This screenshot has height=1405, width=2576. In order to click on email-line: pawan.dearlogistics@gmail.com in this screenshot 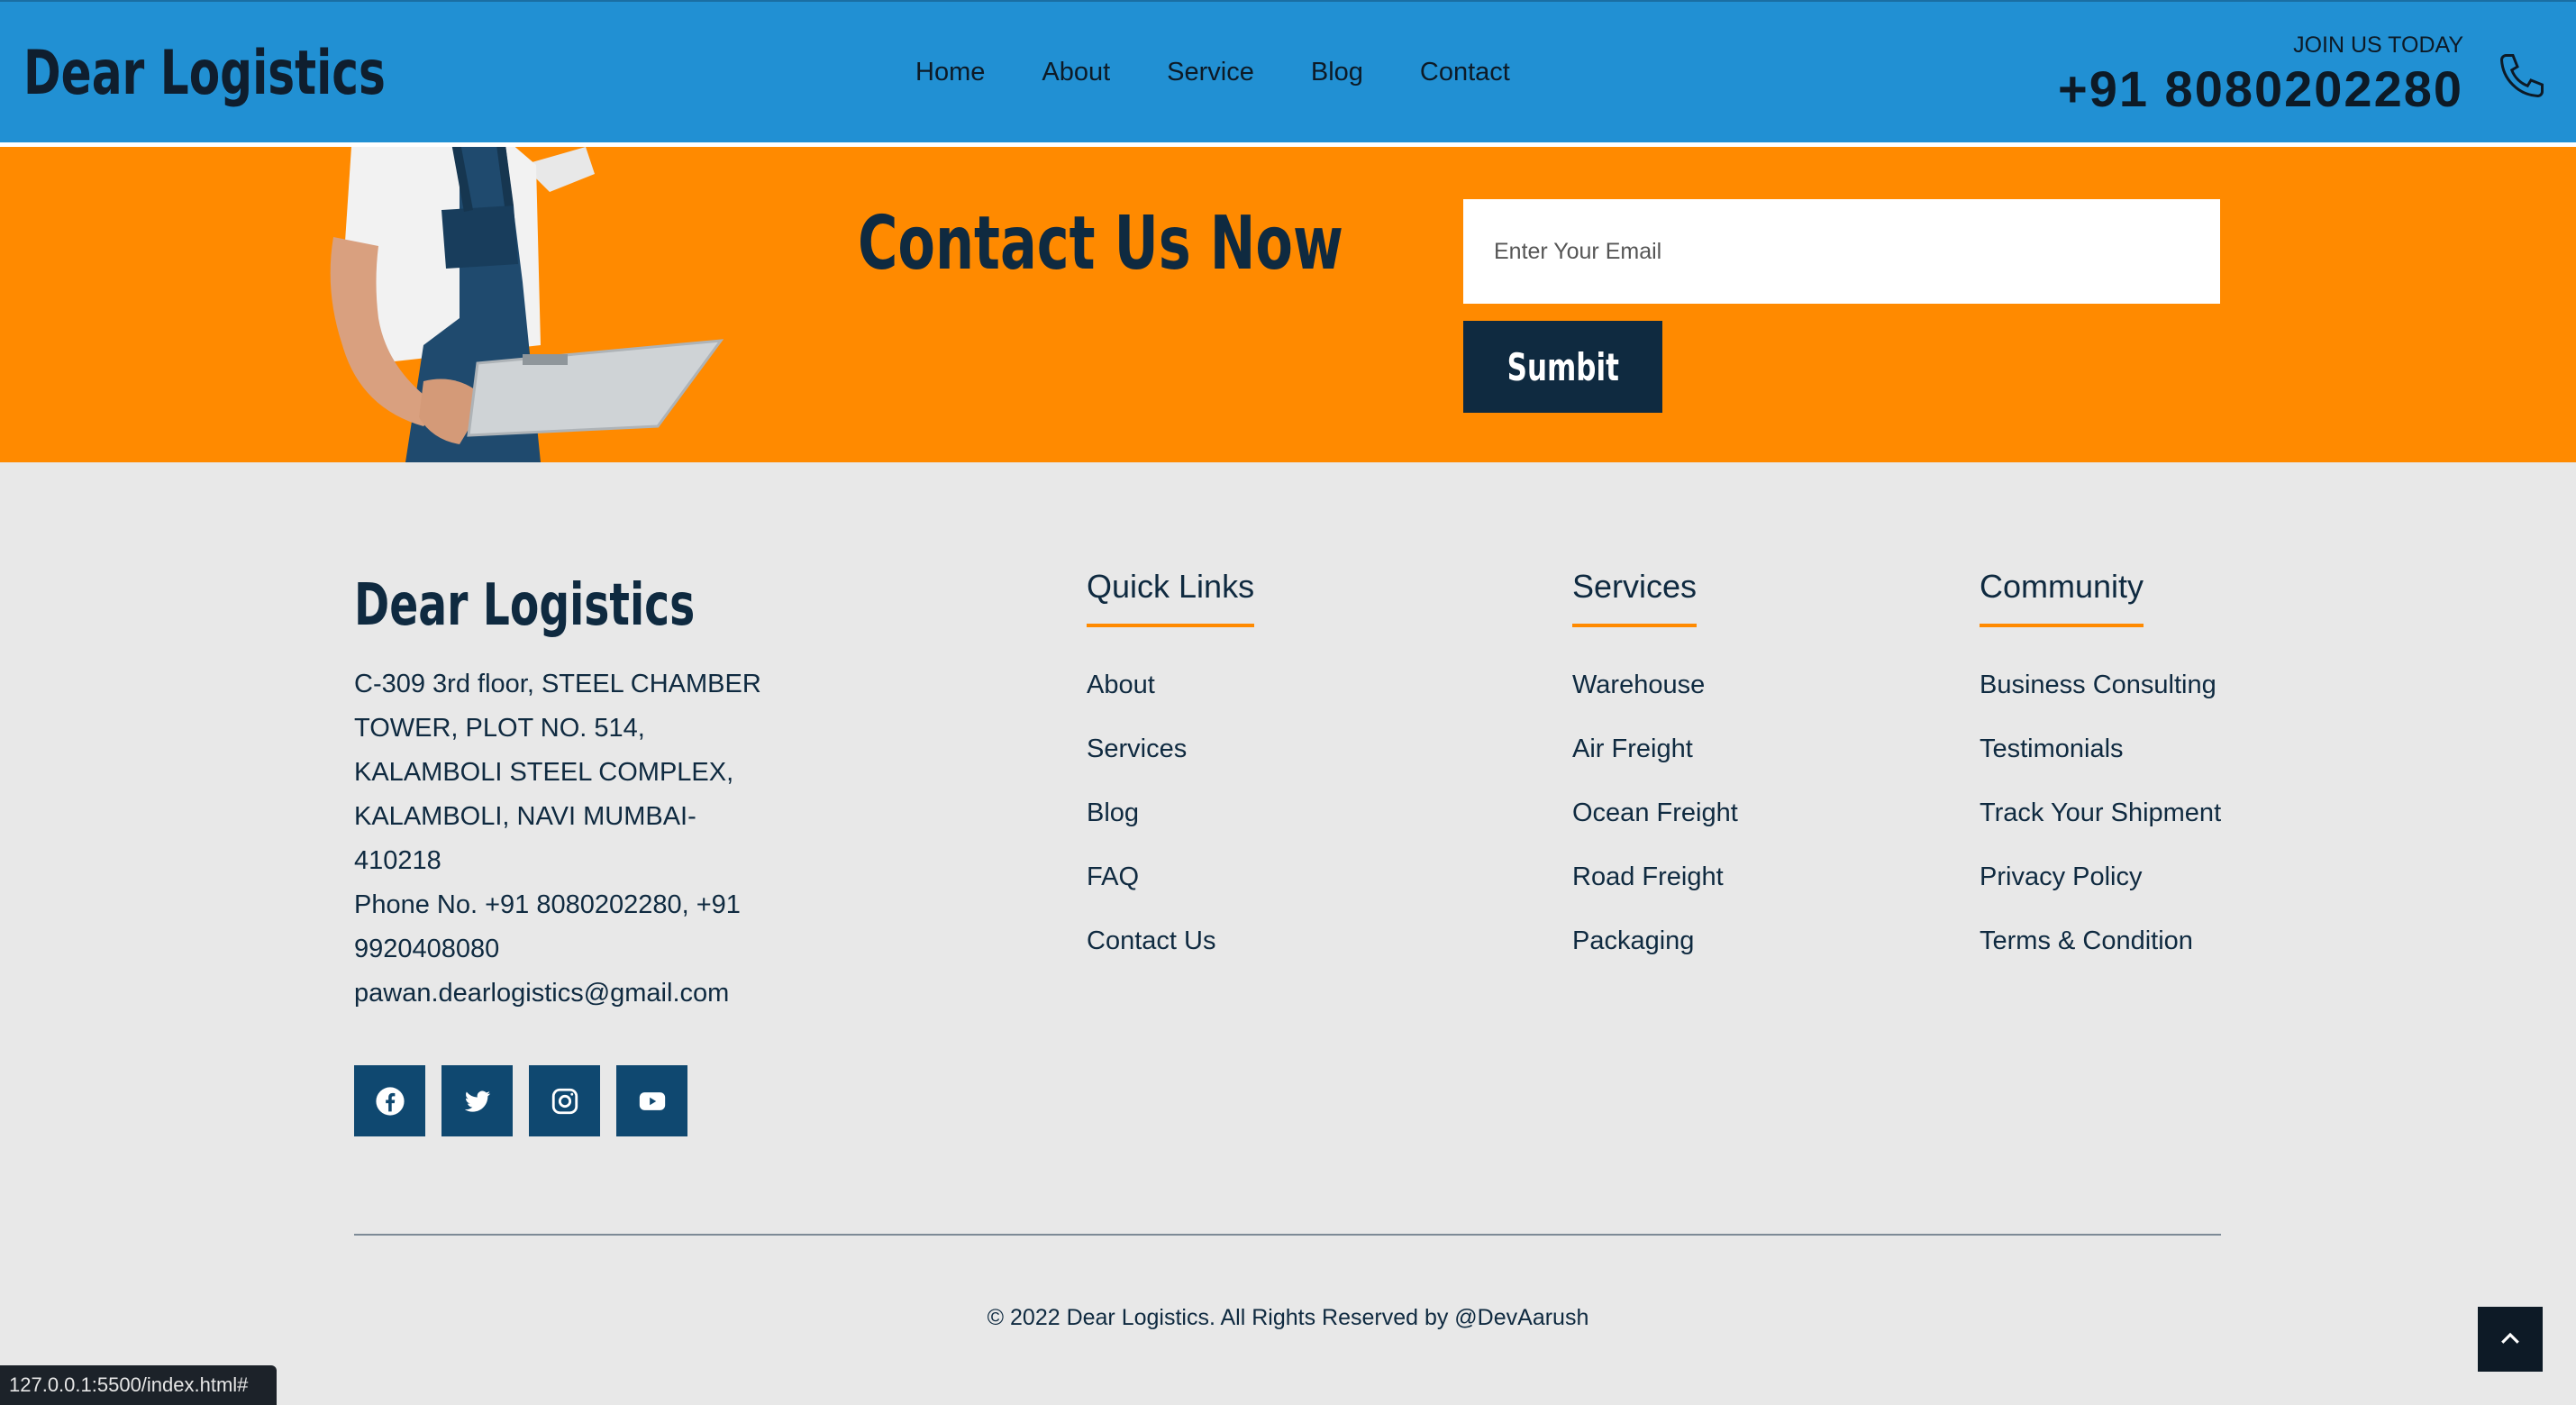, I will do `click(566, 994)`.